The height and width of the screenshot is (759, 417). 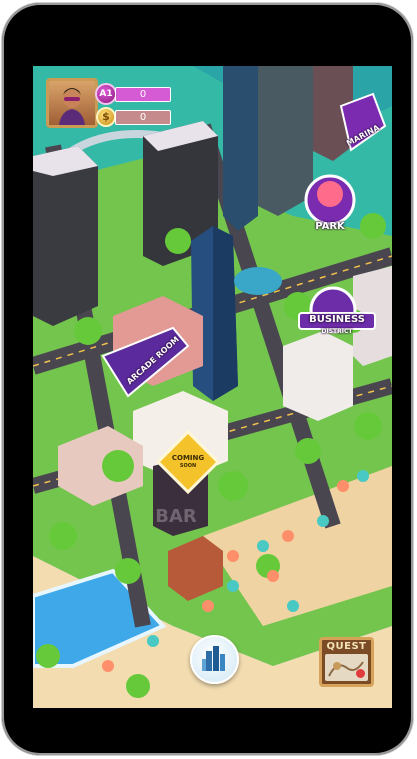 I want to click on district-label-text: DISTRICT, so click(x=337, y=331).